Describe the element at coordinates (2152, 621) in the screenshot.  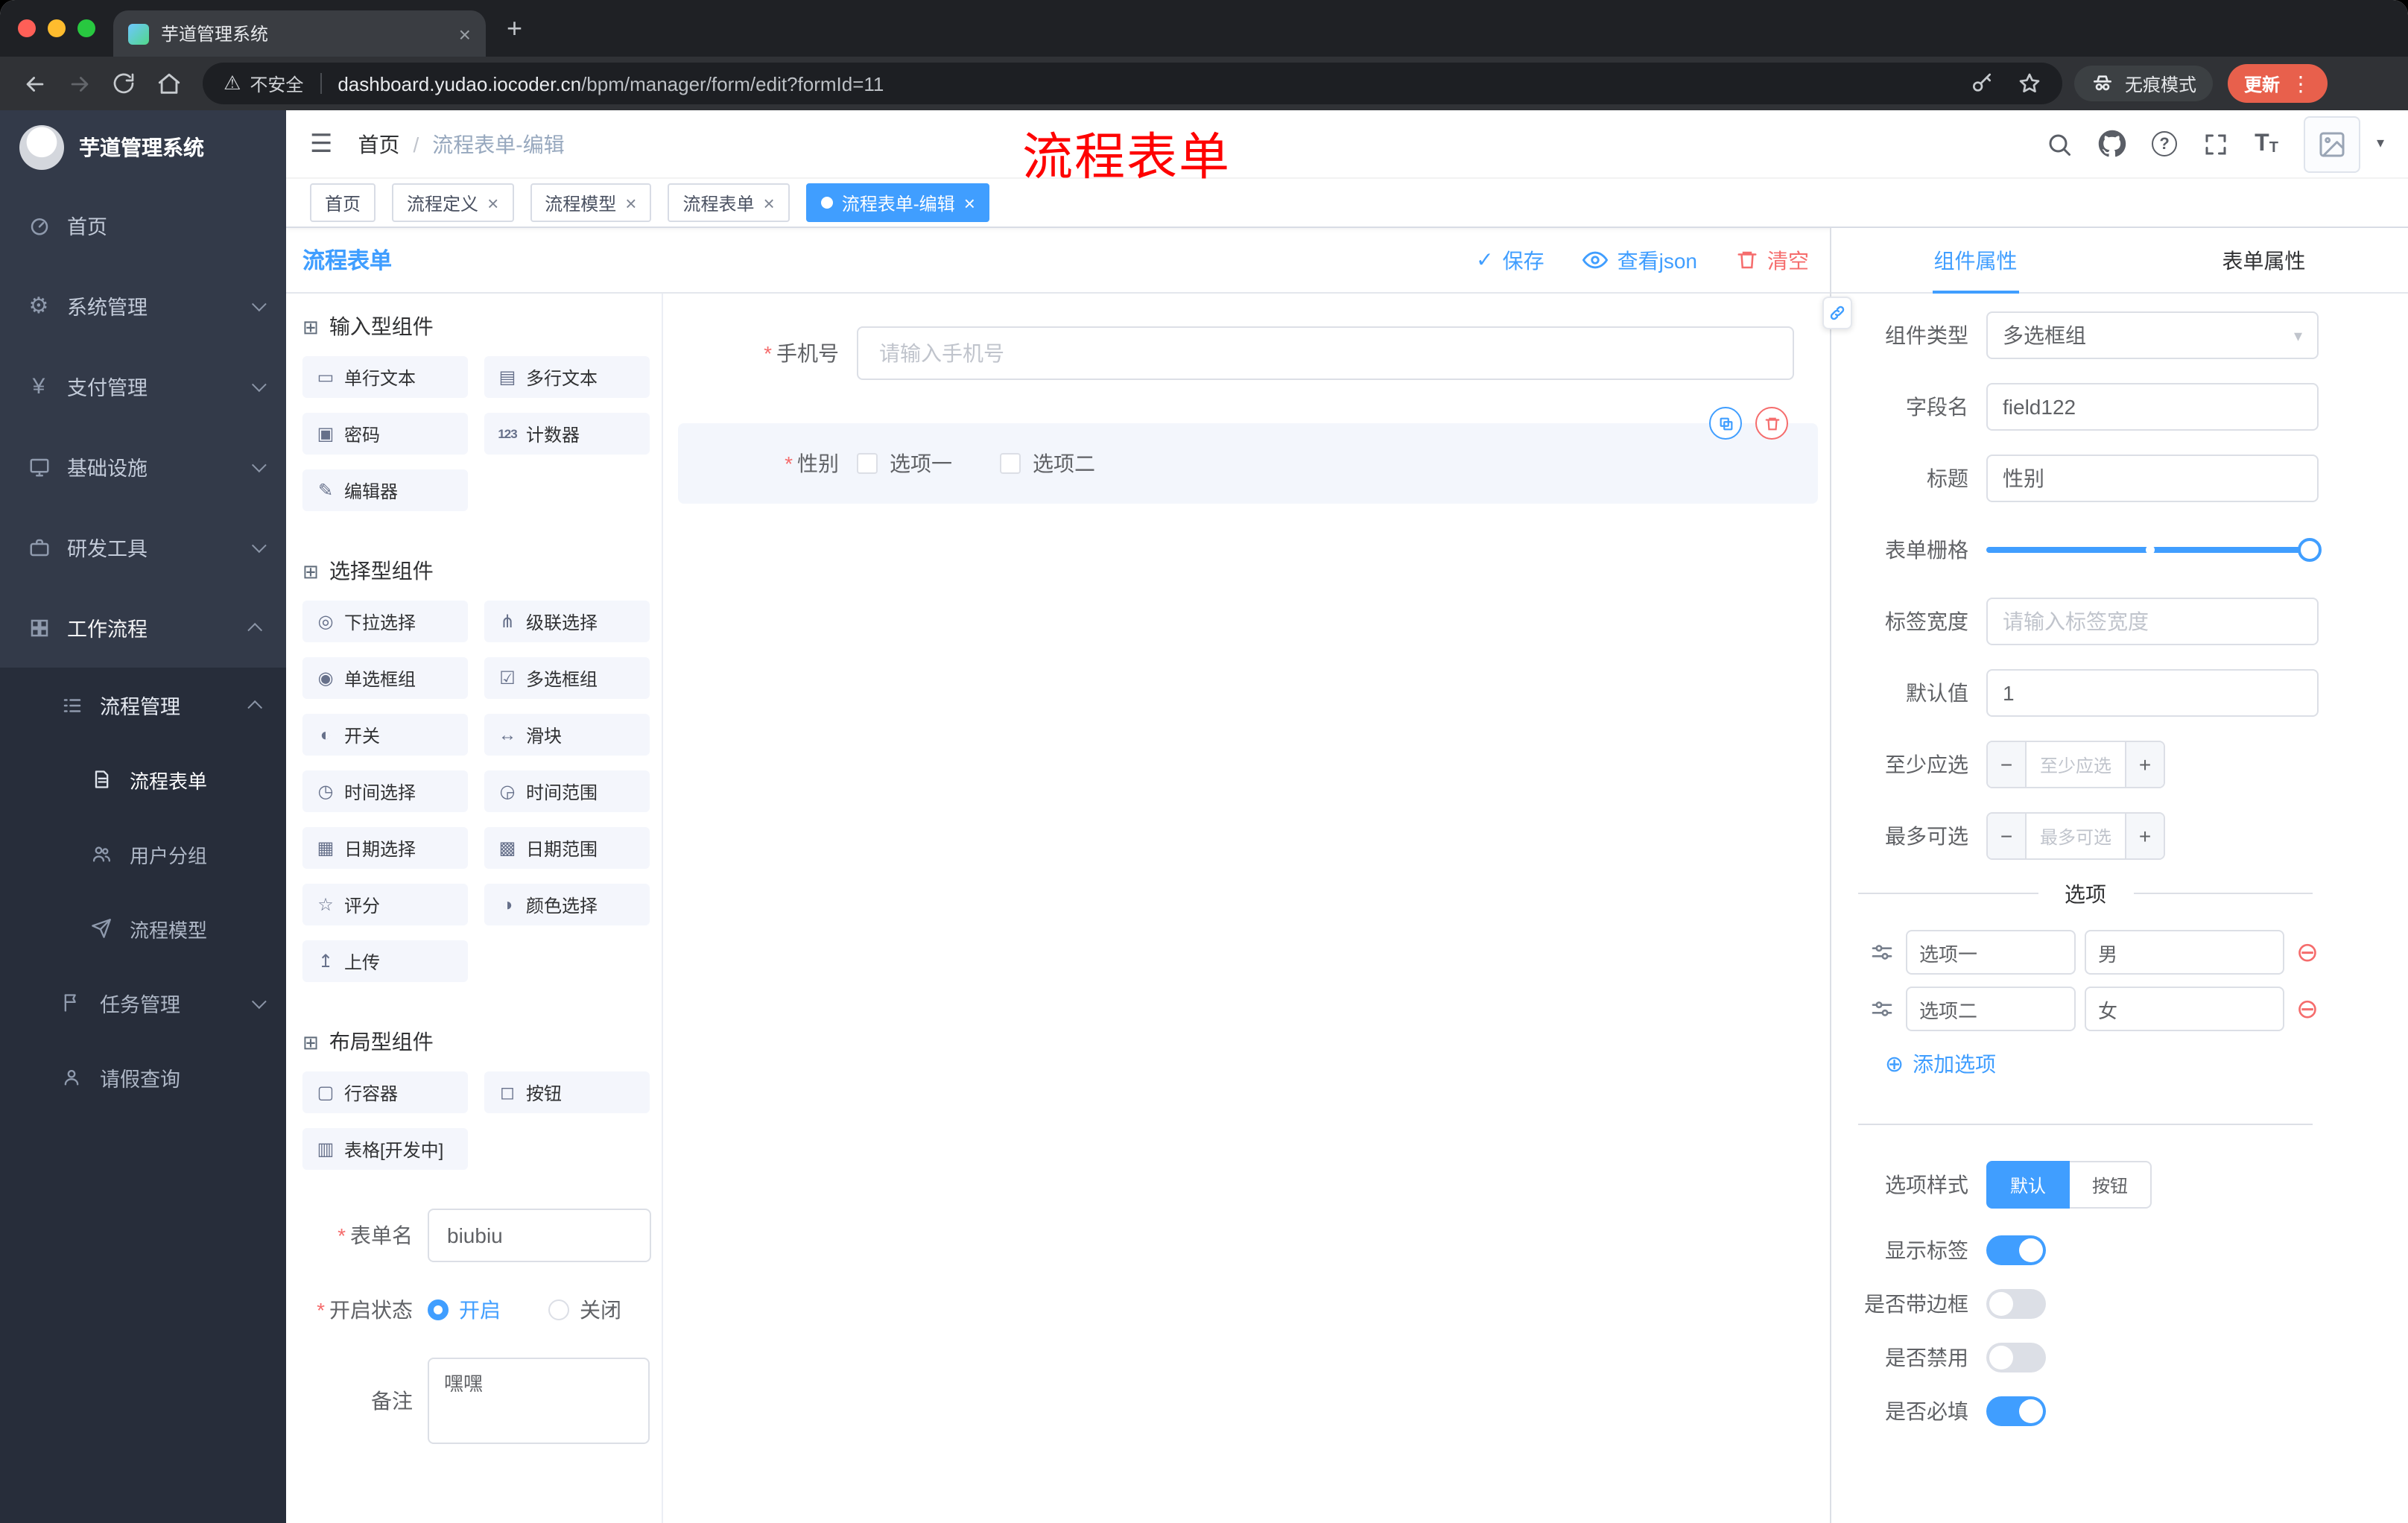
I see `label-width-input` at that location.